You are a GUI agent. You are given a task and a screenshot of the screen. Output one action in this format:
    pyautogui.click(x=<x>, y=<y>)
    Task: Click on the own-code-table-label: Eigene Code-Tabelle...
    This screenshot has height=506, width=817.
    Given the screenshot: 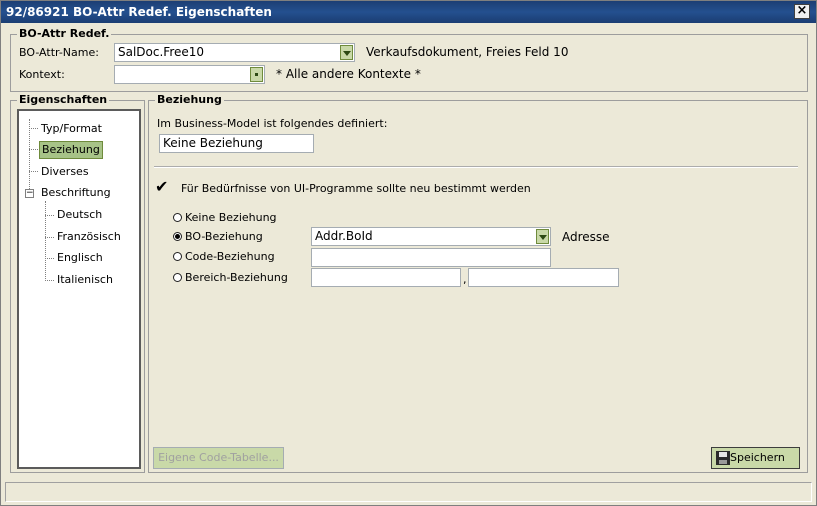 What is the action you would take?
    pyautogui.click(x=218, y=457)
    